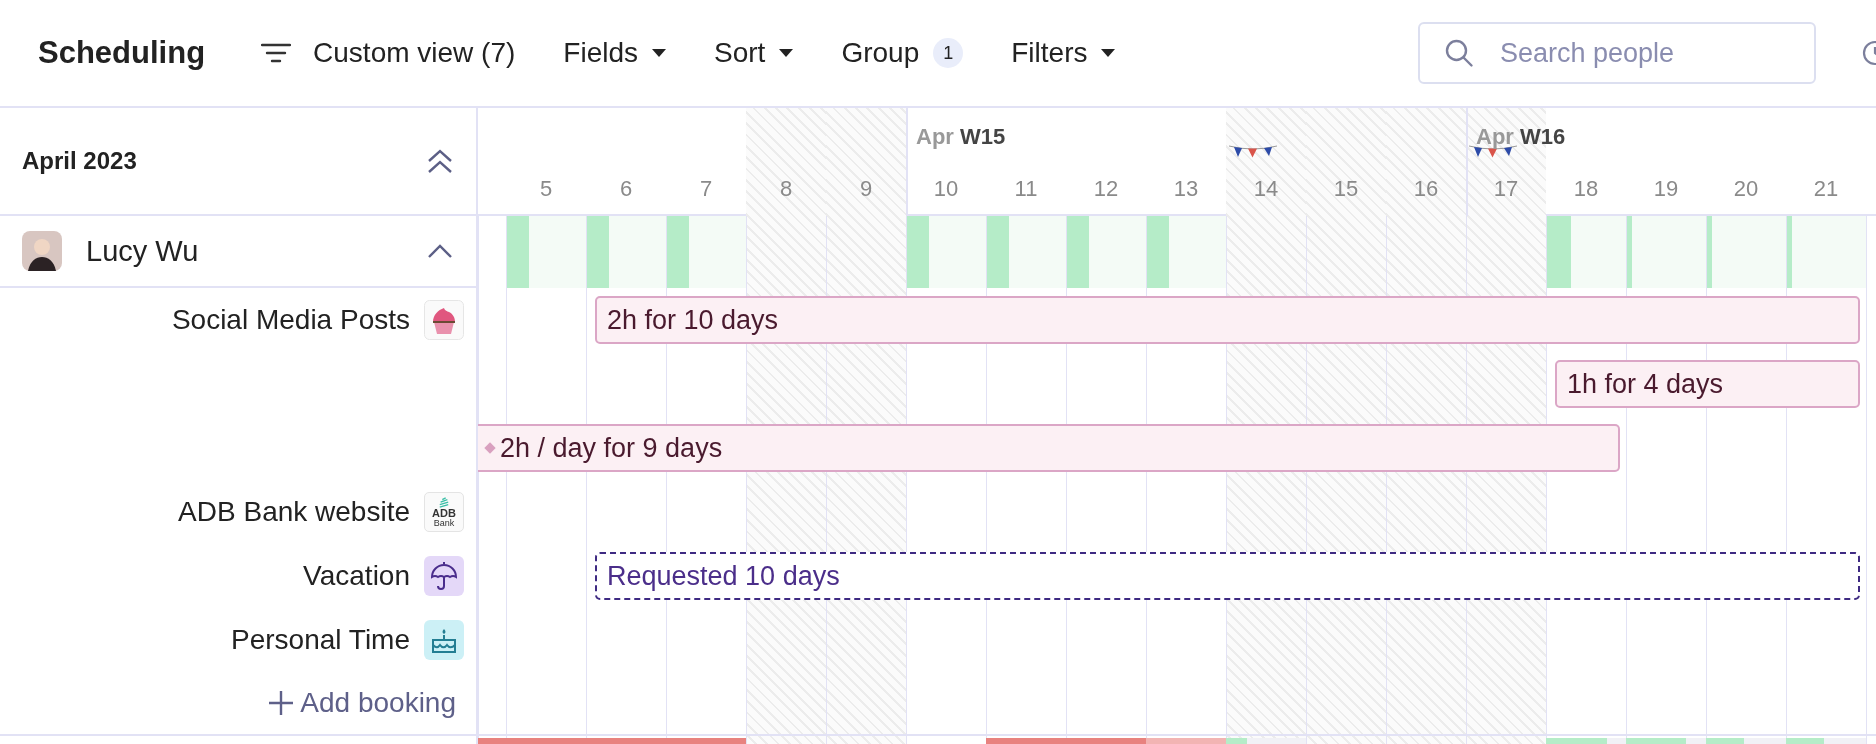 The width and height of the screenshot is (1876, 744). I want to click on project-name: Personal Time, so click(320, 640).